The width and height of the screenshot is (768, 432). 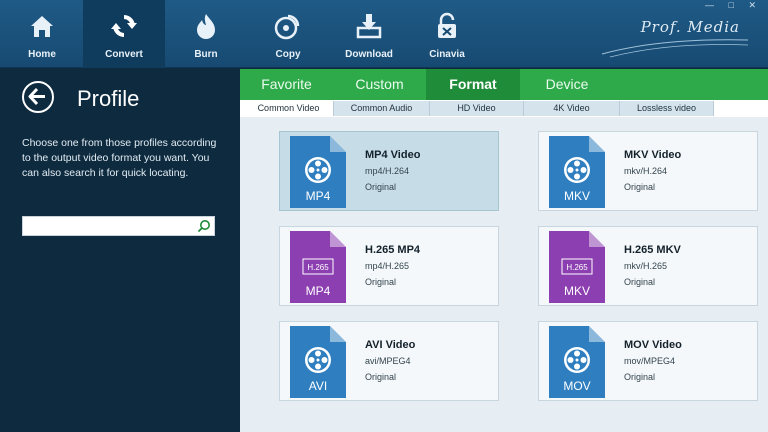 I want to click on format-codec: avi/MPEG4, so click(x=388, y=361).